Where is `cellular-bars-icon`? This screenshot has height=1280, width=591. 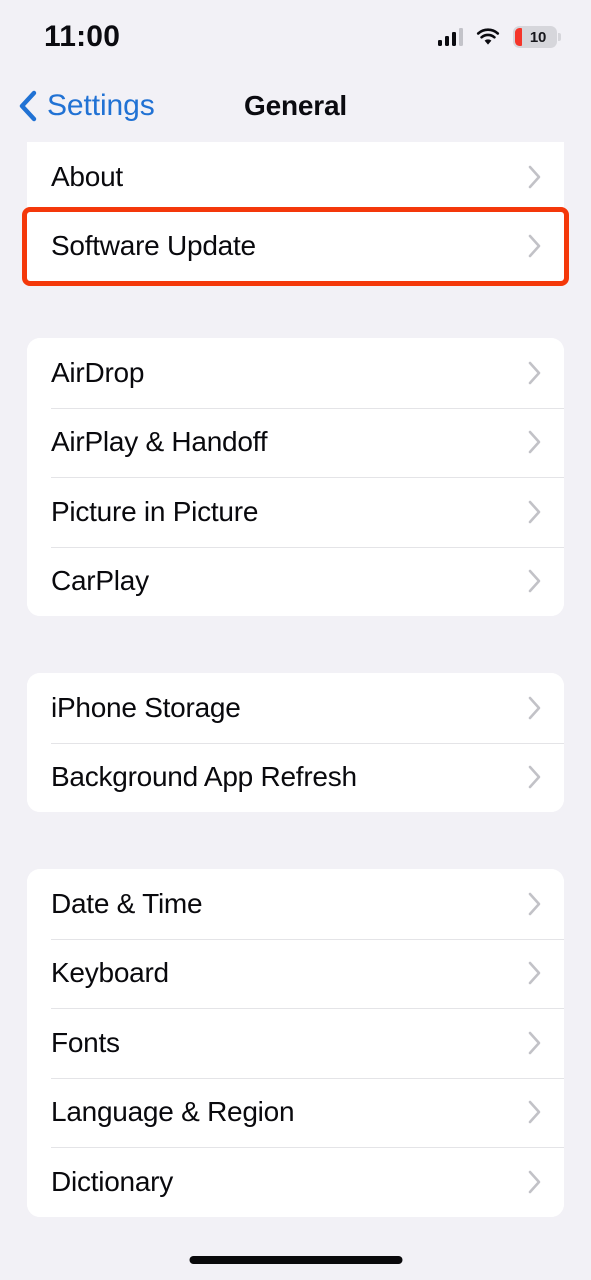
cellular-bars-icon is located at coordinates (450, 37).